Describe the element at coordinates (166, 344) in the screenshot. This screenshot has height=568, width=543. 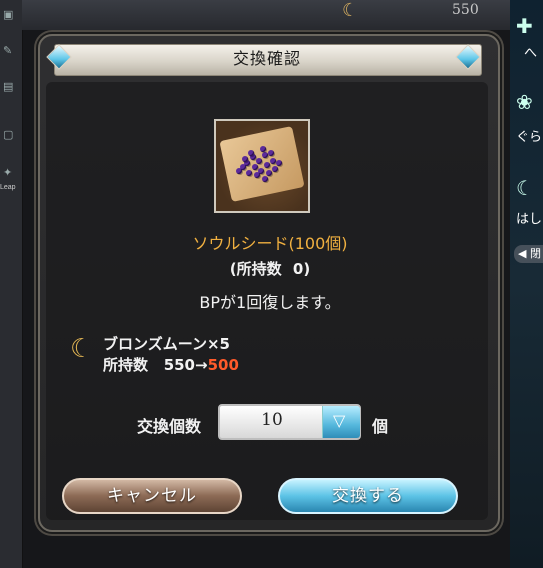
I see `cost-currency: ブロンズムーン×5` at that location.